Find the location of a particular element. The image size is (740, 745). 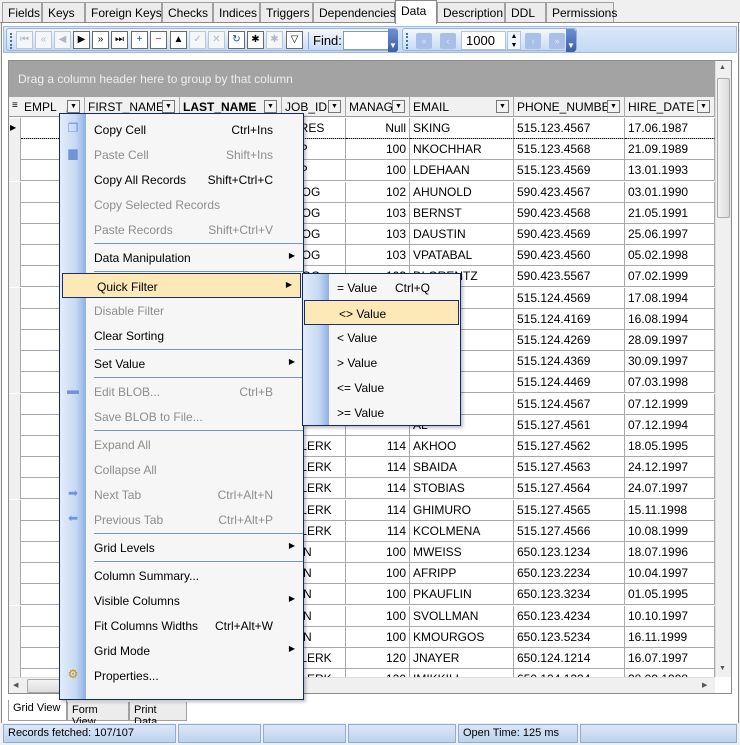

cell-email: NKOCHHAR is located at coordinates (462, 150).